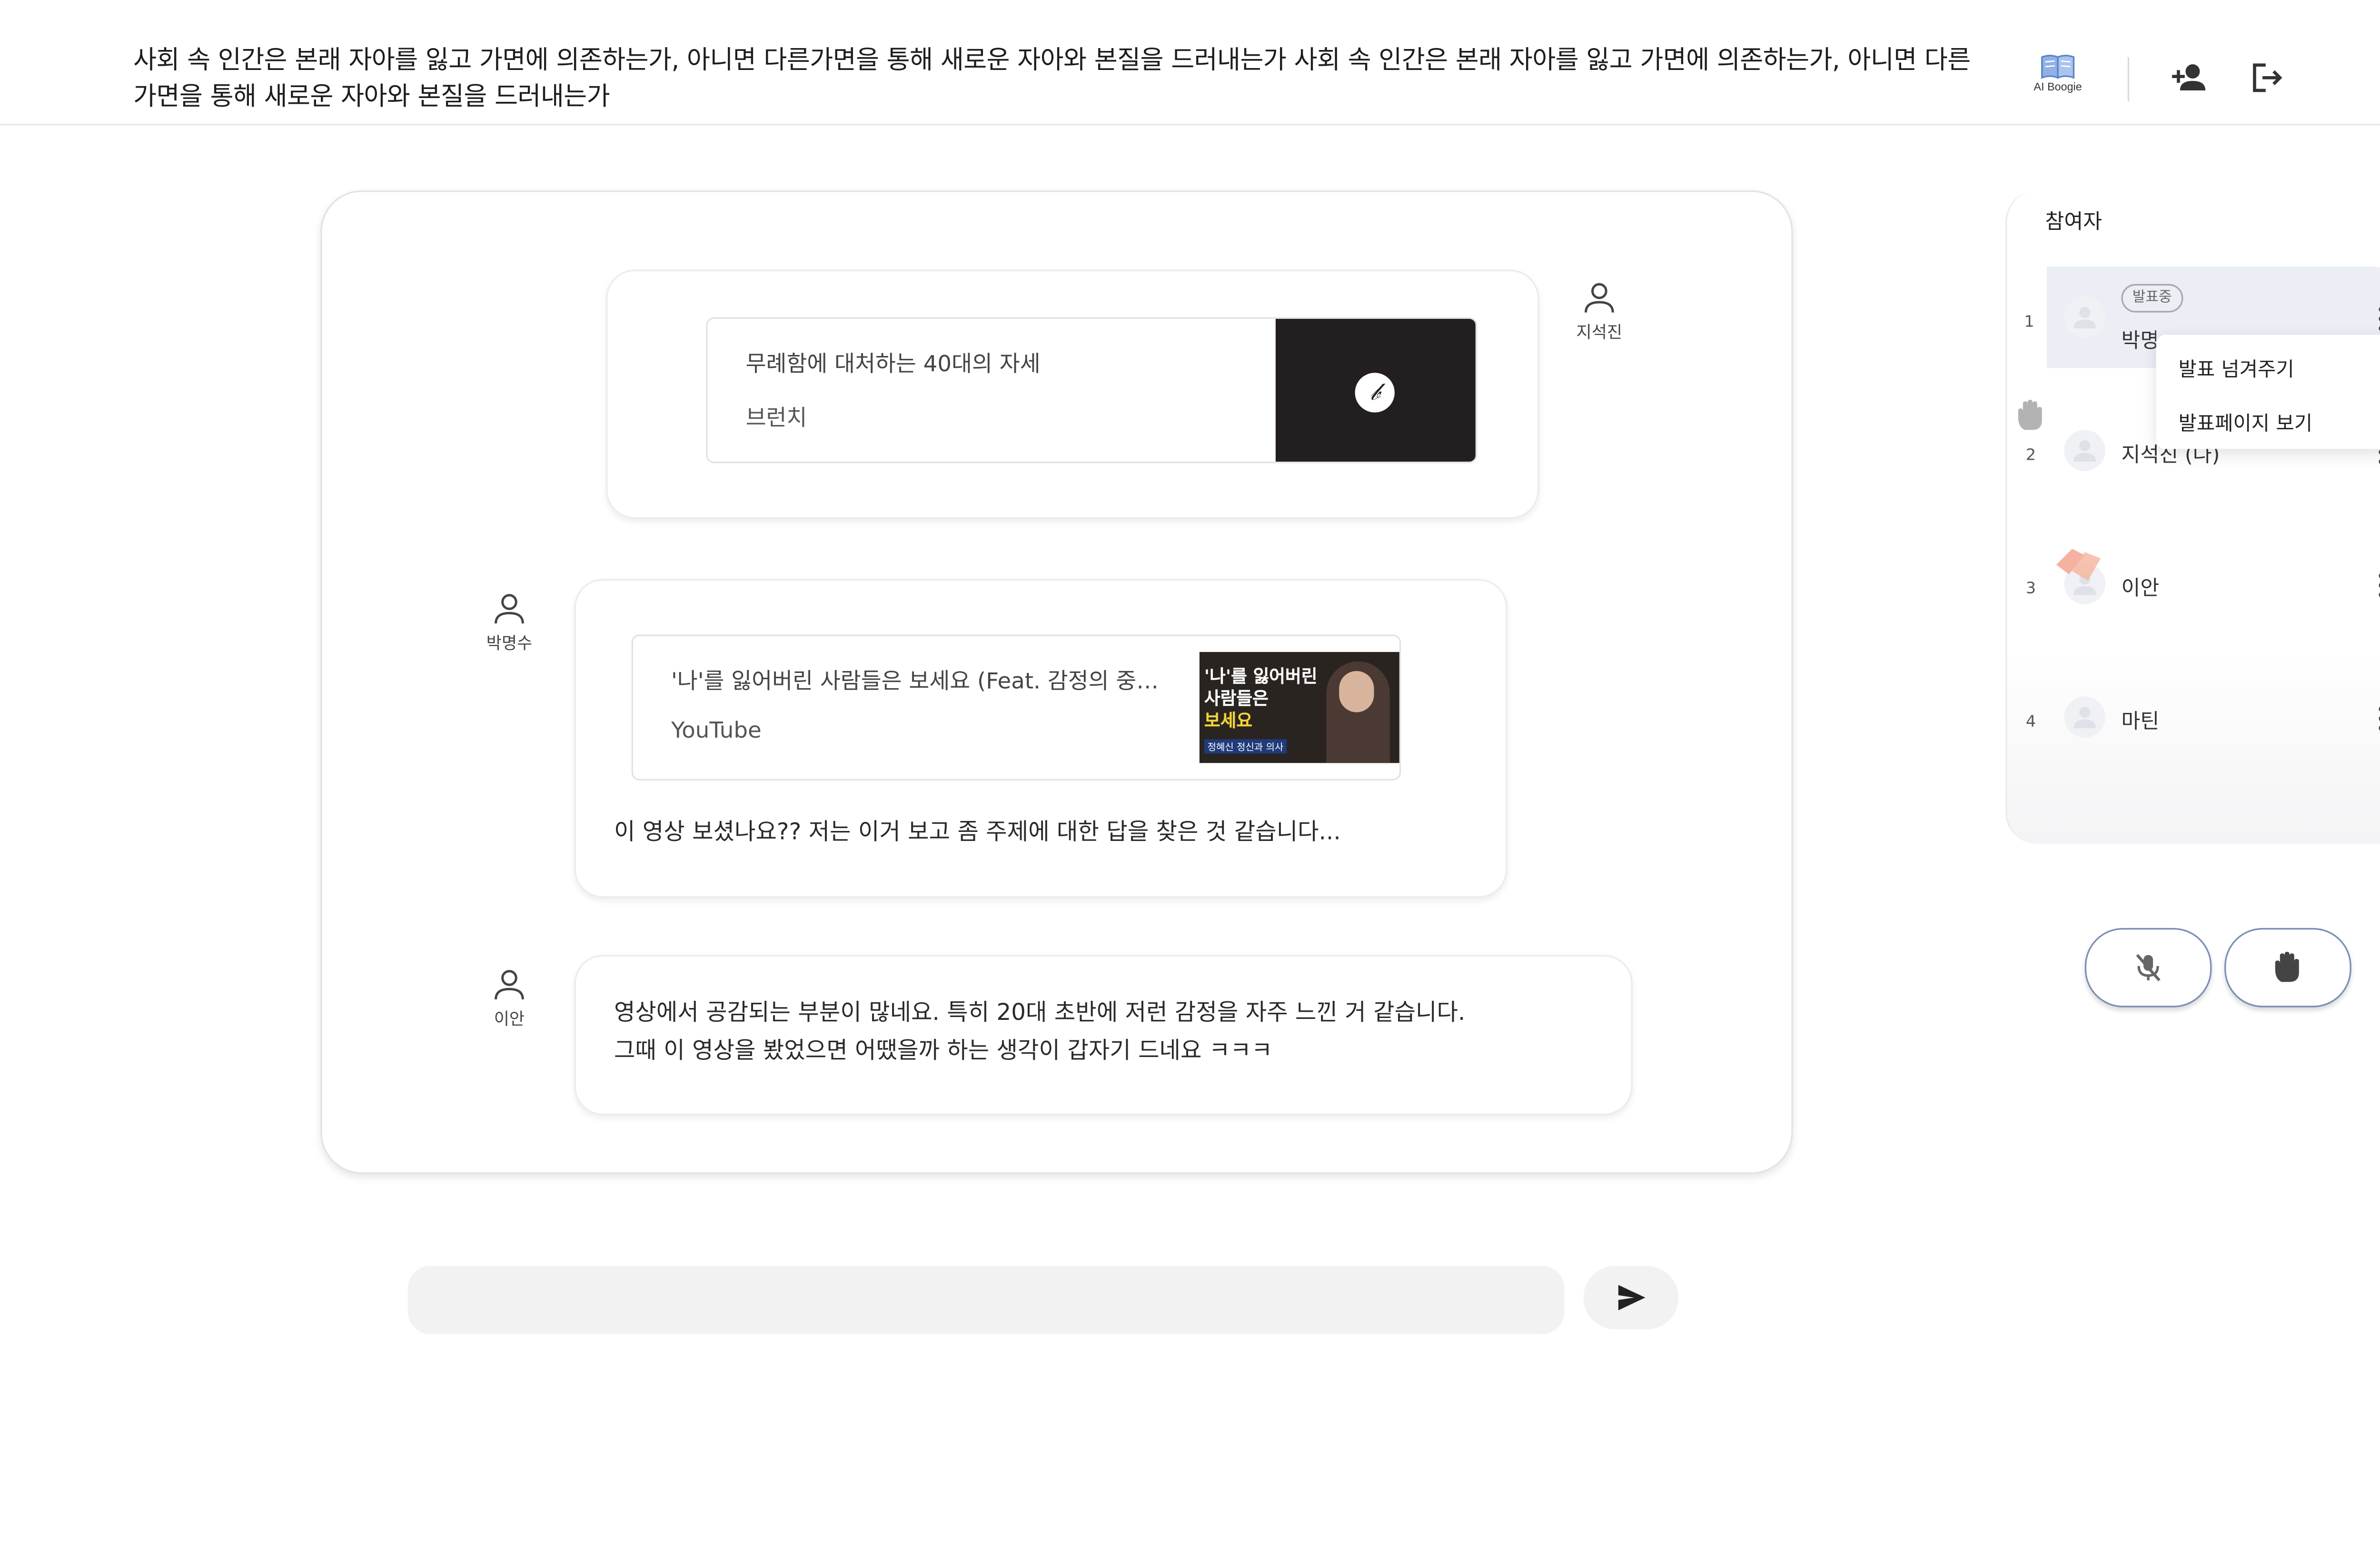 This screenshot has width=2380, height=1561. Describe the element at coordinates (1356, 691) in the screenshot. I see `thumbnail-face` at that location.